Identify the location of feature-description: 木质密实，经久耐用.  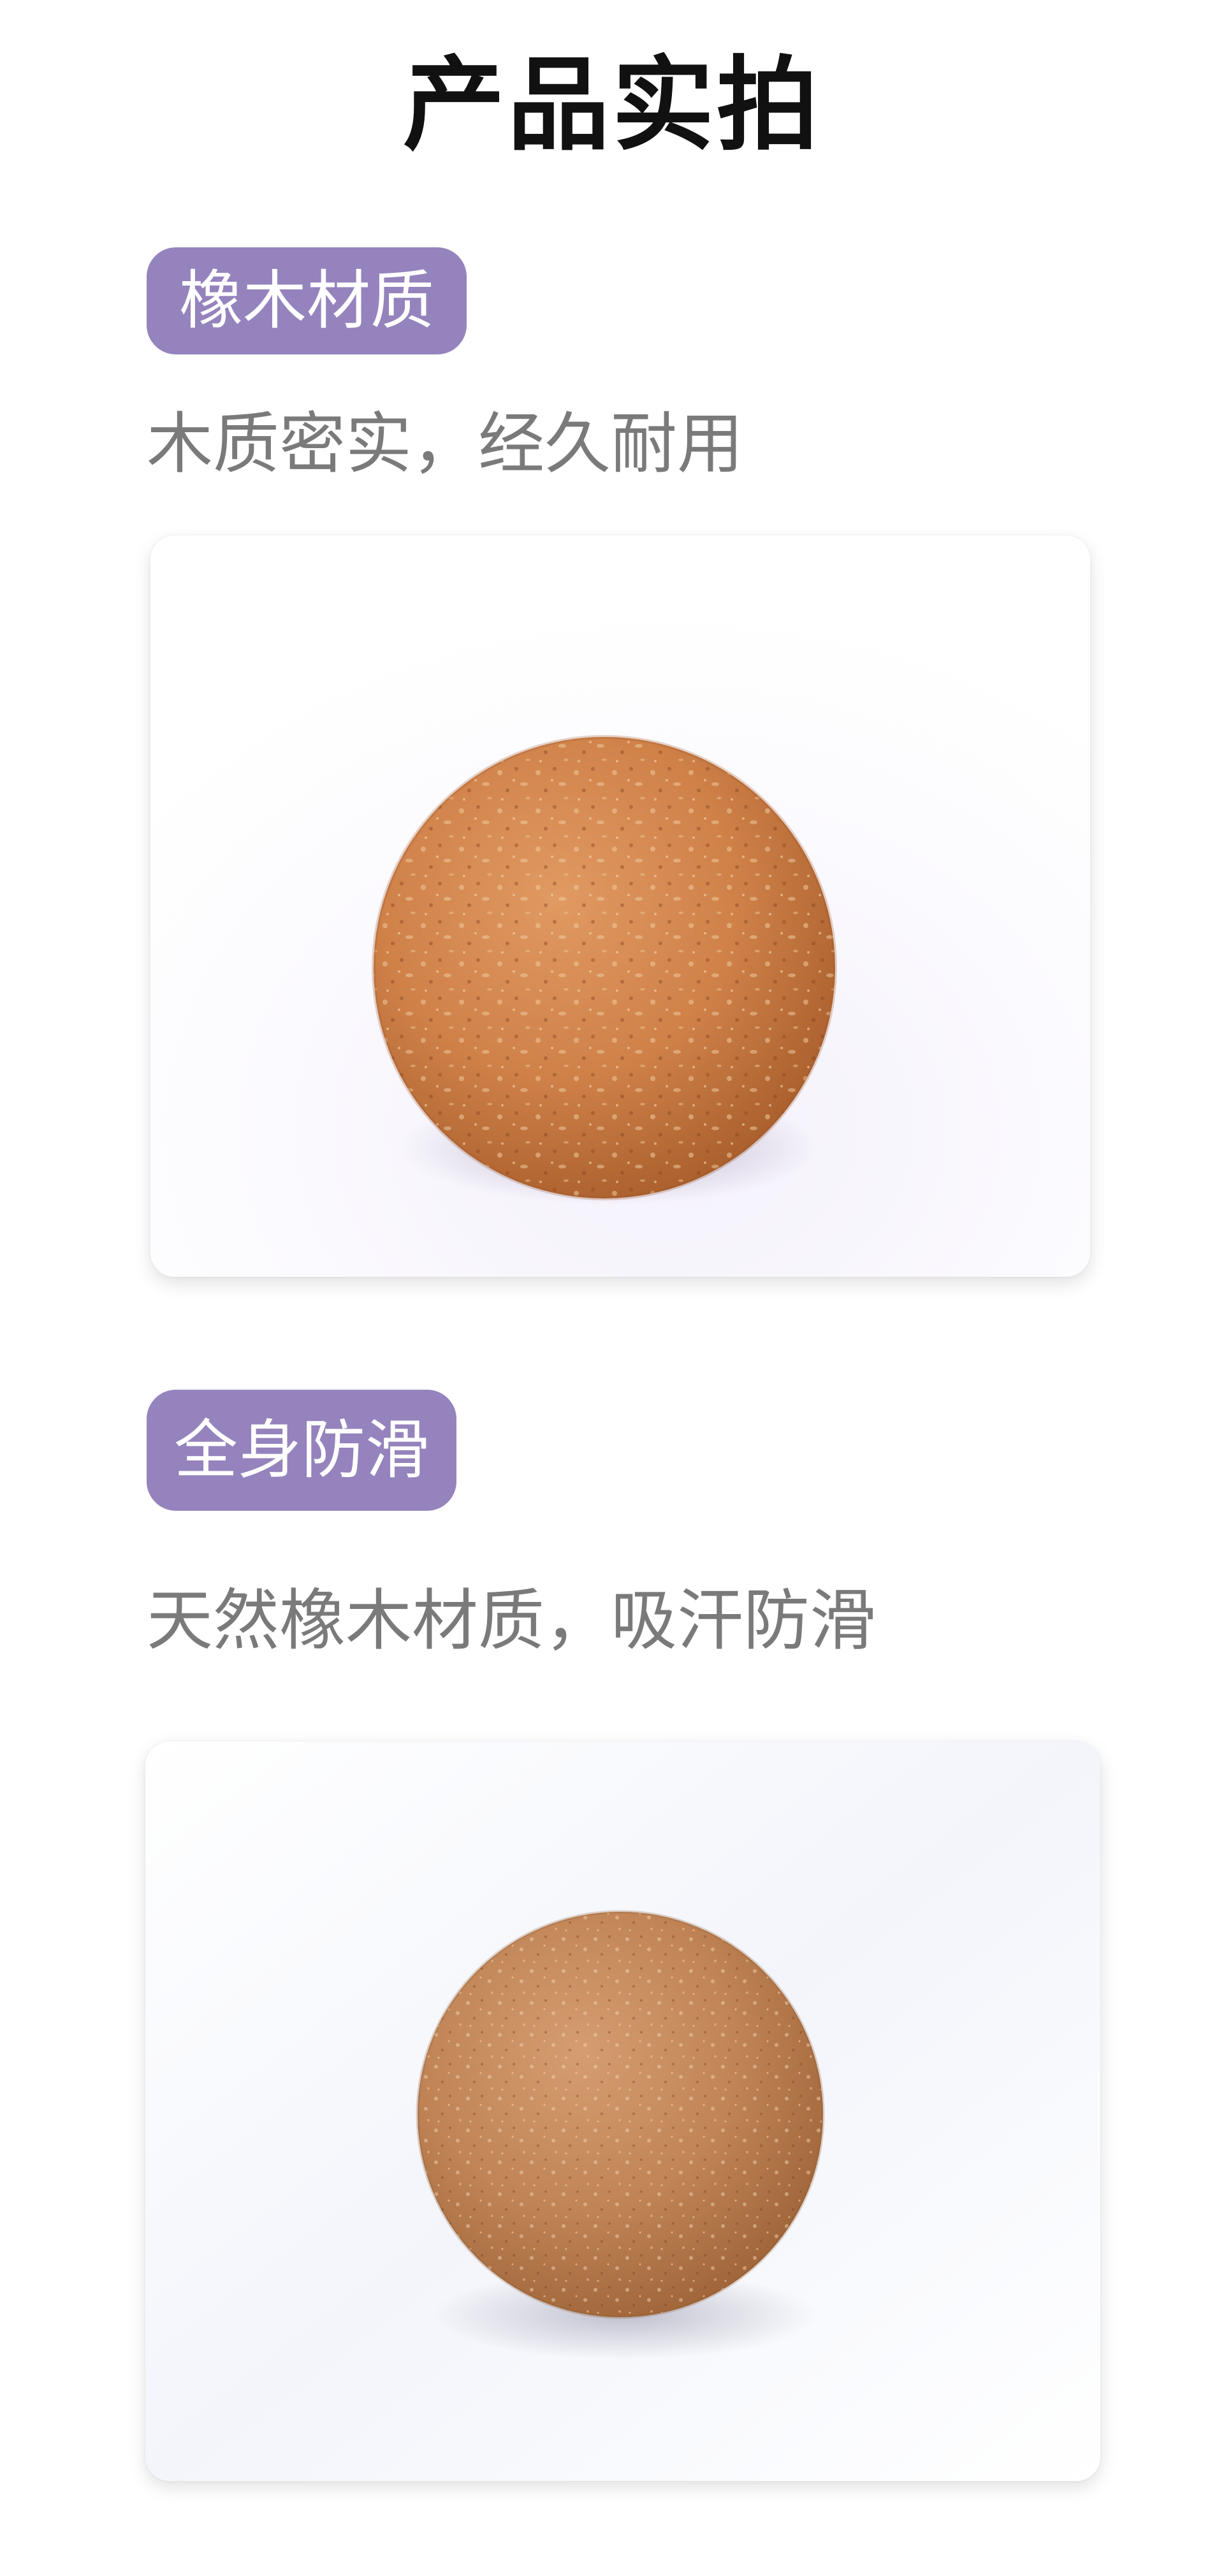
(445, 444).